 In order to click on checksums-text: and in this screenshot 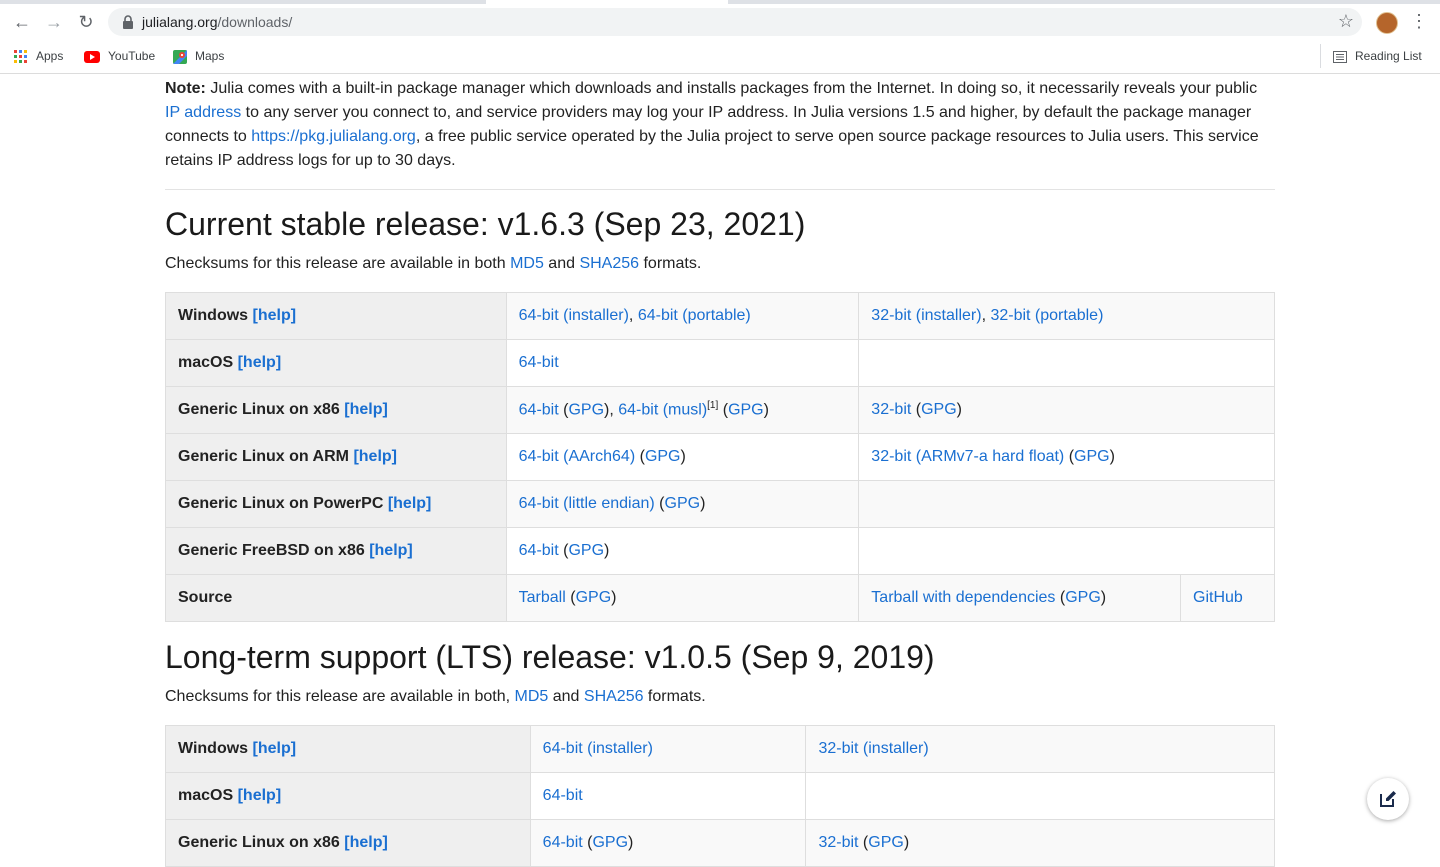, I will do `click(561, 263)`.